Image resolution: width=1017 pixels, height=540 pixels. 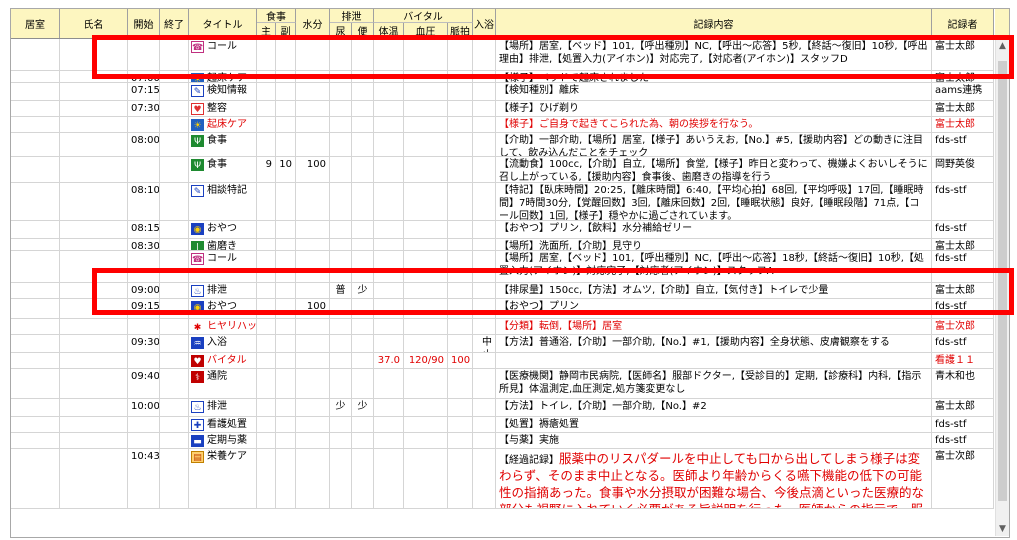 I want to click on cell-urine: 少, so click(x=341, y=407).